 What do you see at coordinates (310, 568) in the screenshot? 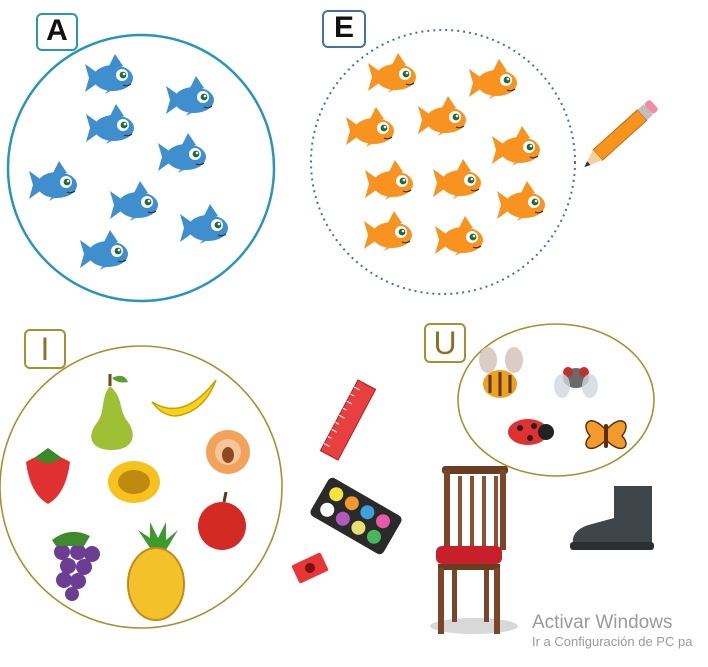
I see `sharpener-icon` at bounding box center [310, 568].